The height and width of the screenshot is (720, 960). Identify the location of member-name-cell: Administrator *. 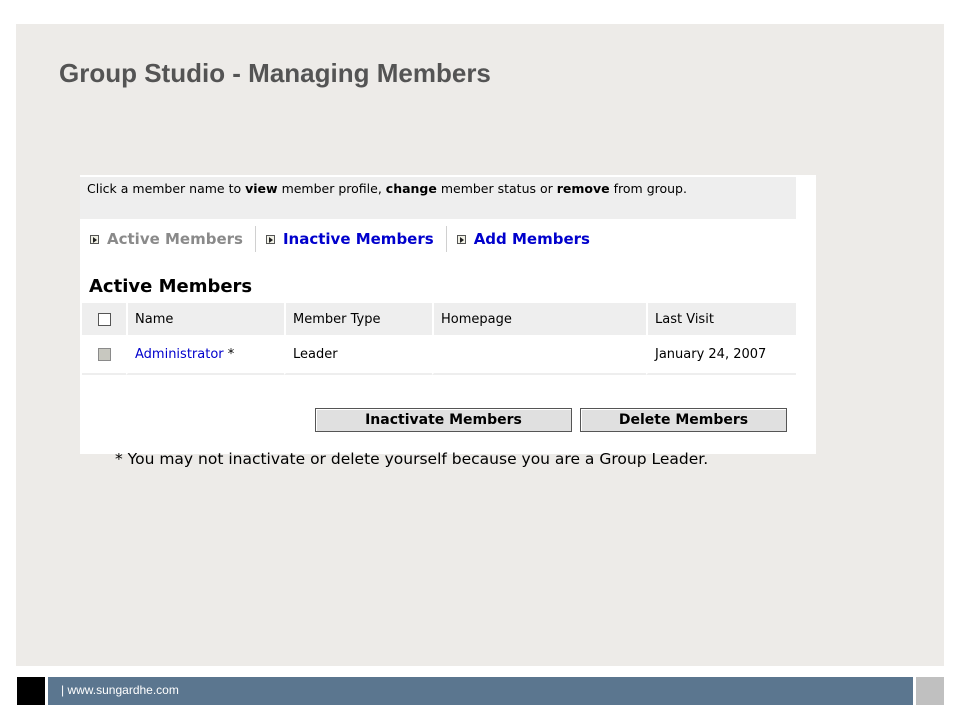
(205, 355).